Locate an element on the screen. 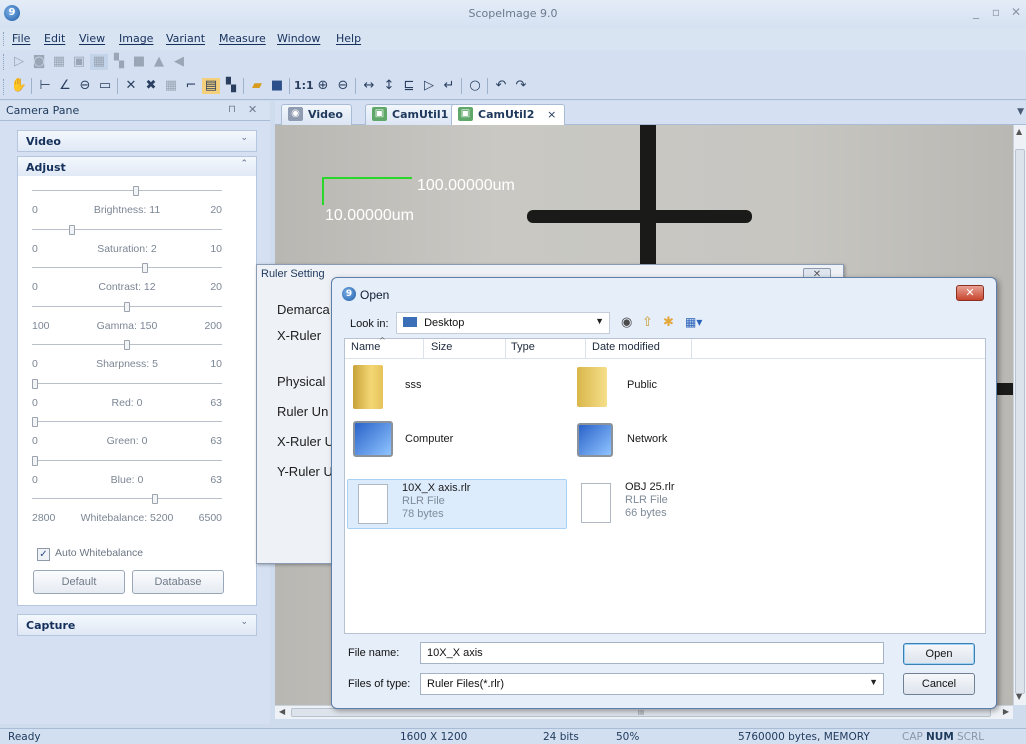 The image size is (1026, 744). section-adjust: Adjust ⌃ is located at coordinates (137, 167).